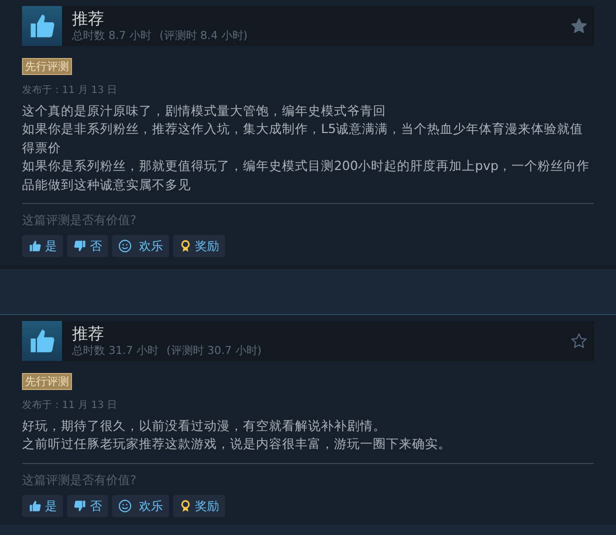  Describe the element at coordinates (204, 426) in the screenshot. I see `review-text: 好玩，期待了很久，以前没看过动漫，有空就看解说补补剧情。` at that location.